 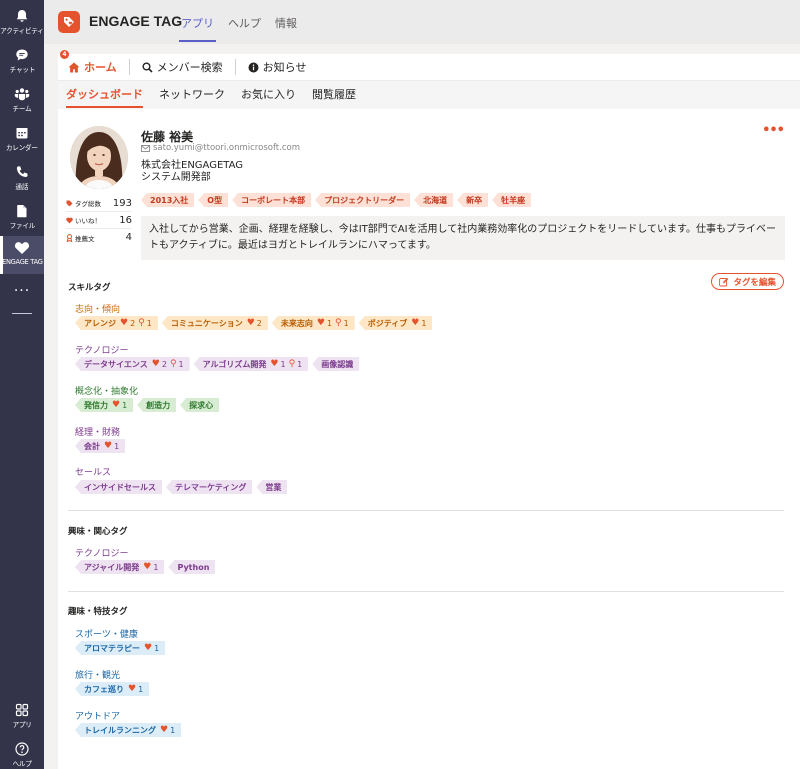 I want to click on tab-favorites: お気に入り, so click(x=268, y=95).